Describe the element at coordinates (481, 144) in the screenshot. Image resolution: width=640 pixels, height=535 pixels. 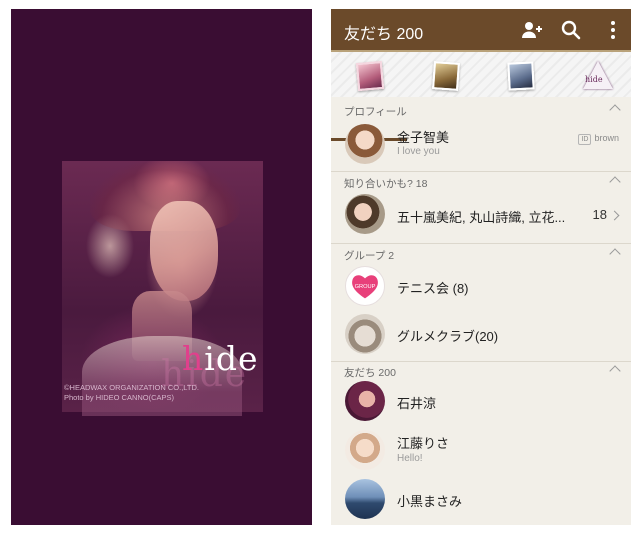
I see `profile-row: 金子智美 I love you ID brown` at that location.